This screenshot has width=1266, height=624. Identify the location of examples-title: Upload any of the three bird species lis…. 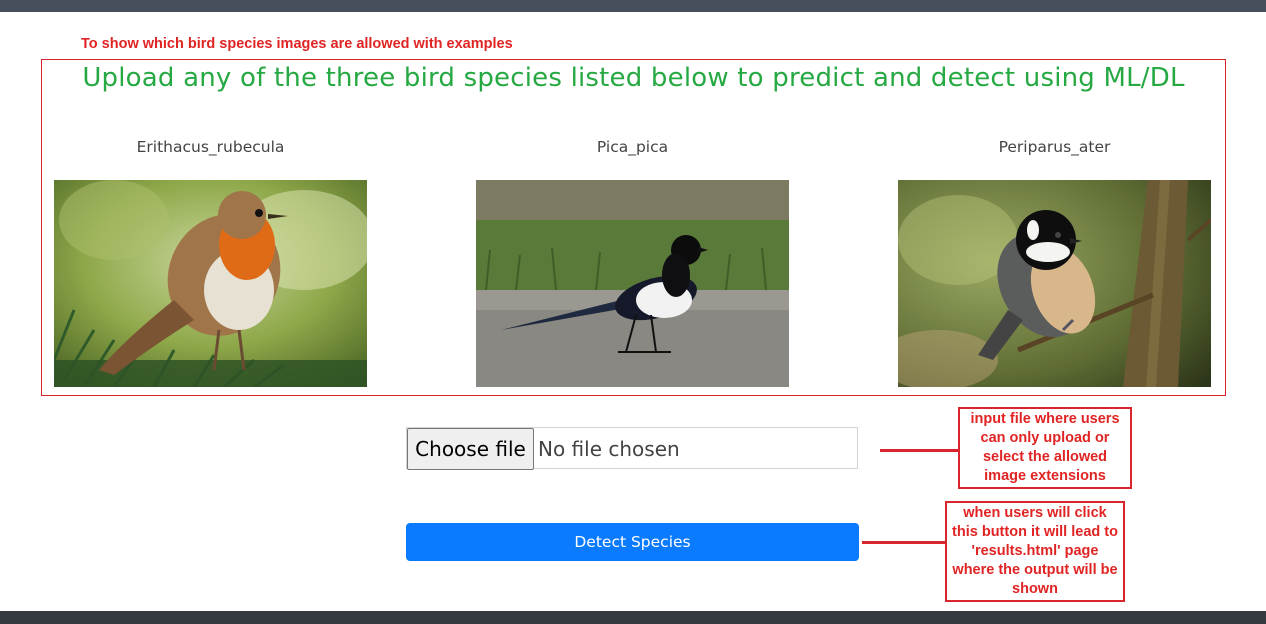
(633, 78).